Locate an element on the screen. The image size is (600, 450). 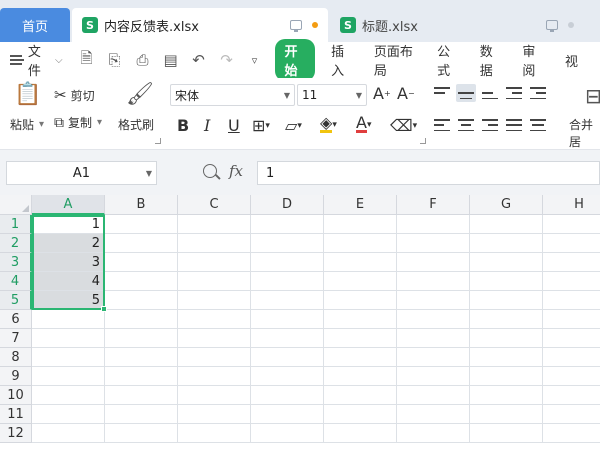
cell-c3 is located at coordinates (214, 262).